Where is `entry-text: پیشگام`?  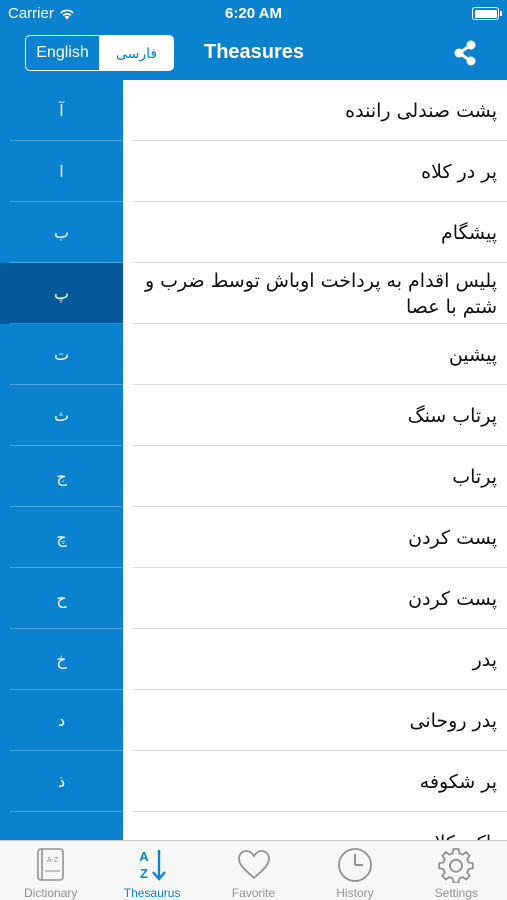 entry-text: پیشگام is located at coordinates (468, 232).